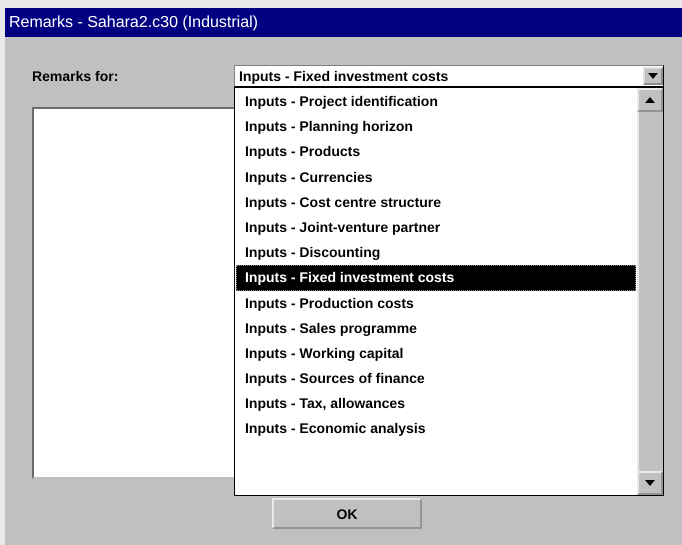 Image resolution: width=682 pixels, height=545 pixels. Describe the element at coordinates (76, 76) in the screenshot. I see `remarks-for-label: Remarks for:` at that location.